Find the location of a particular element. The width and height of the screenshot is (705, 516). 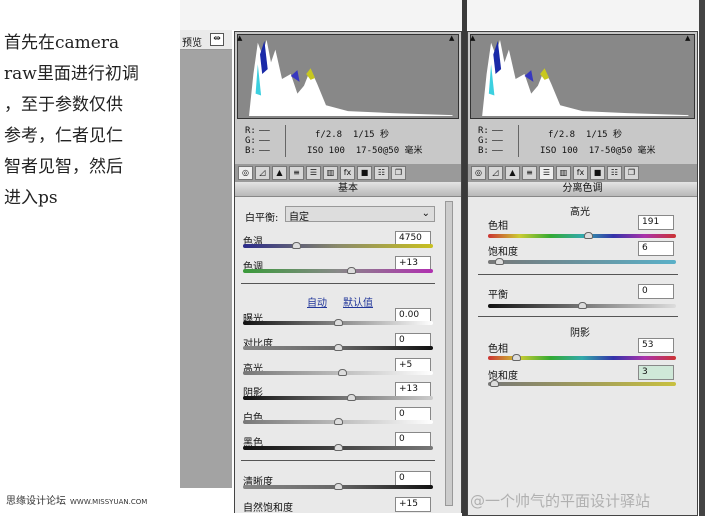

slider-value-input: +13 is located at coordinates (413, 389).